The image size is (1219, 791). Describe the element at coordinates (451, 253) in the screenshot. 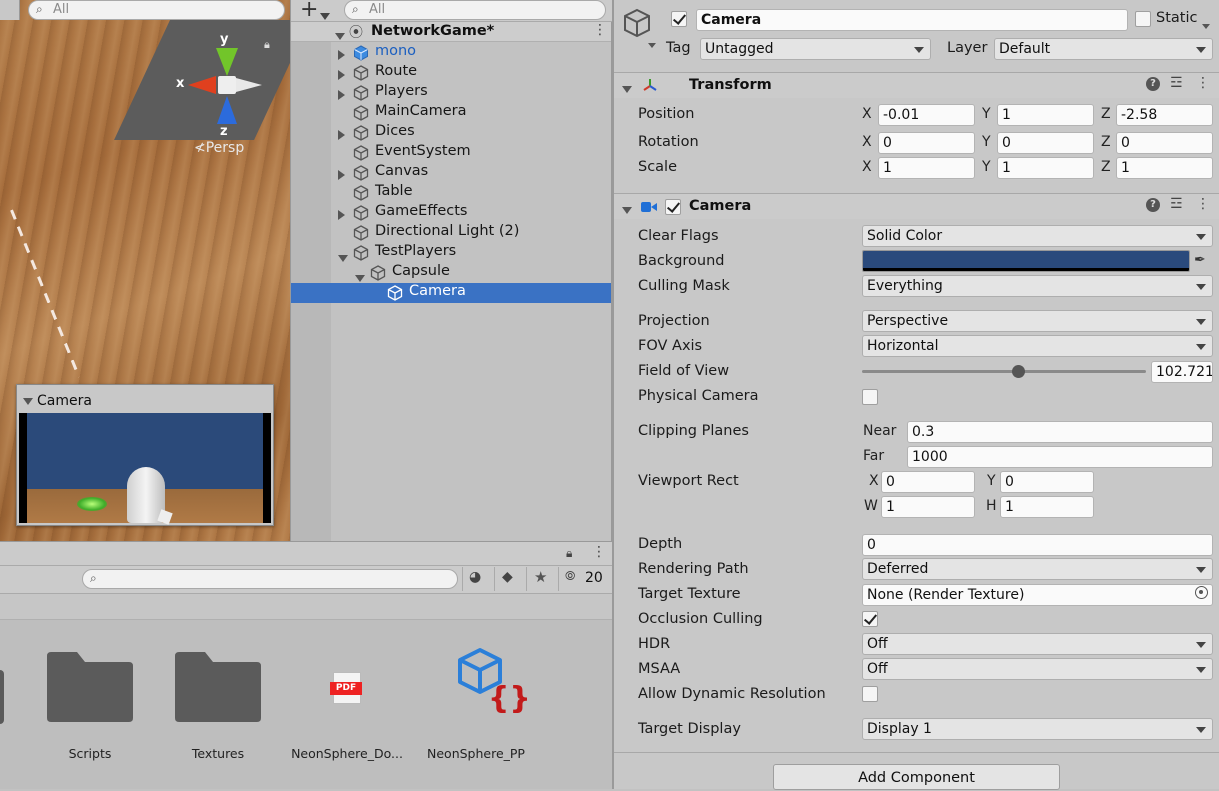

I see `hierarchy-item: TestPlayers` at that location.